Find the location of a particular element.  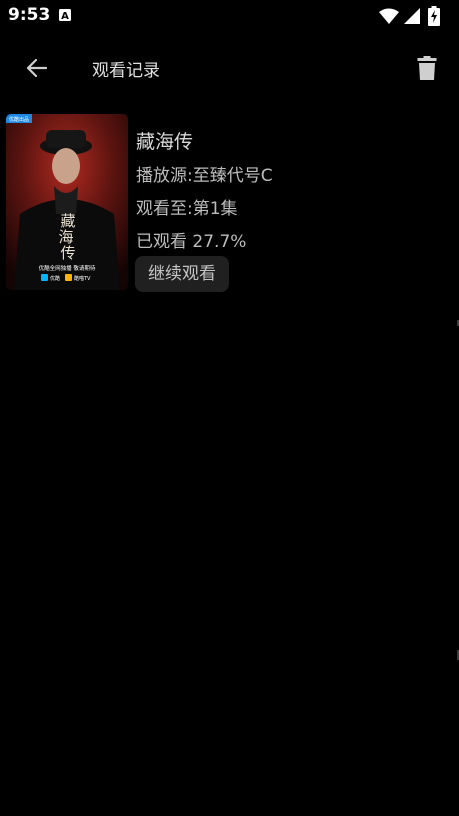

battery-charging-icon is located at coordinates (434, 16).